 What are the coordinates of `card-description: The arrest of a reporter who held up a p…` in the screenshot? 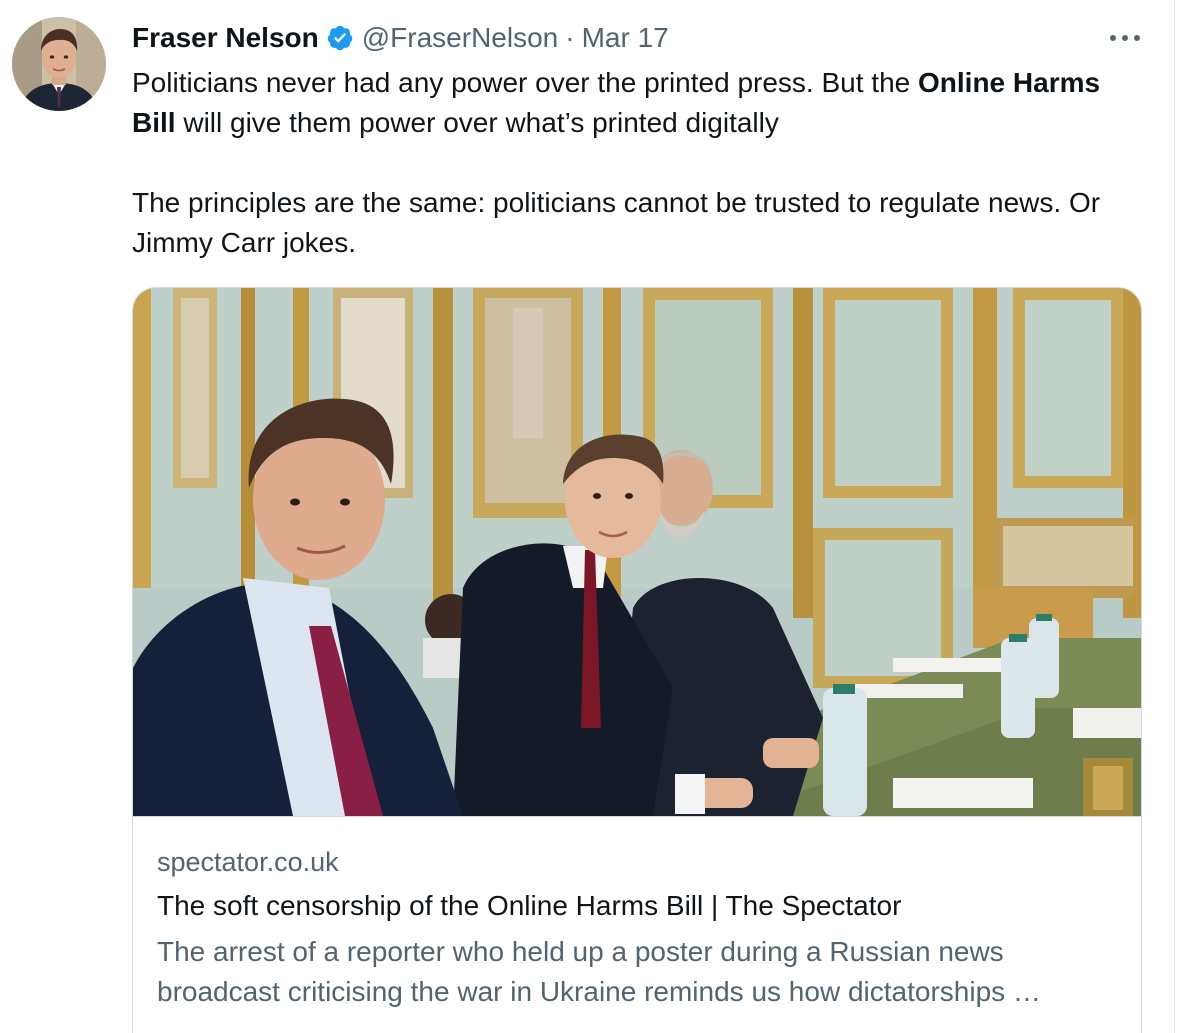 It's located at (599, 971).